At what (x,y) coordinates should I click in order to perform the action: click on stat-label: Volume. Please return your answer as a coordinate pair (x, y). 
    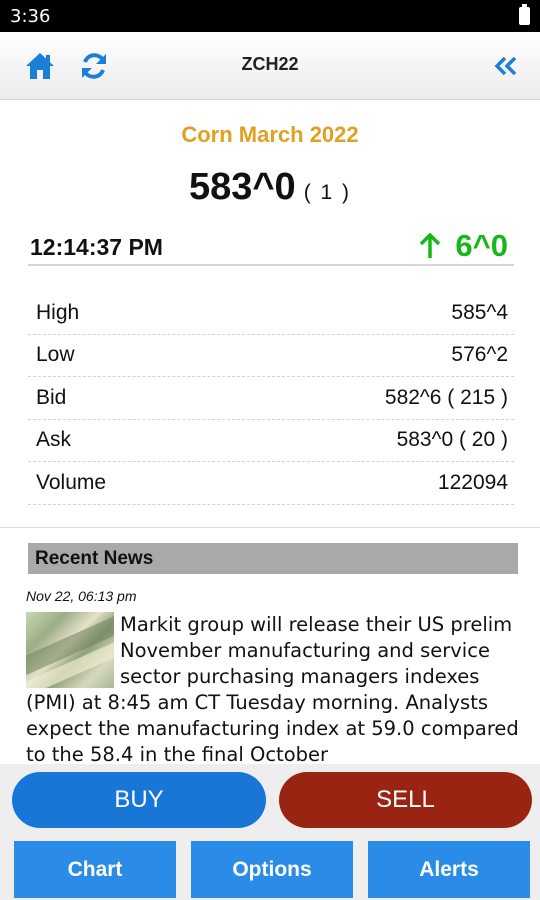
    Looking at the image, I should click on (71, 482).